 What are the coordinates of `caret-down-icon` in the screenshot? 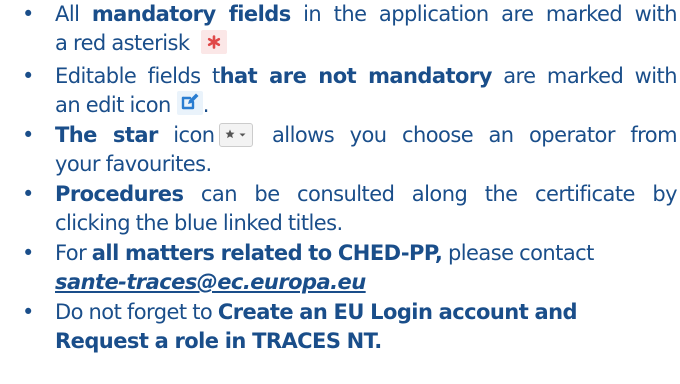 It's located at (242, 135).